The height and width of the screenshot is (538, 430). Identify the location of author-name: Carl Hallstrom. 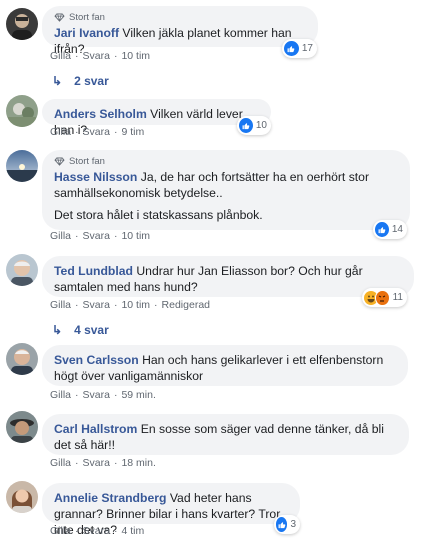
(95, 429).